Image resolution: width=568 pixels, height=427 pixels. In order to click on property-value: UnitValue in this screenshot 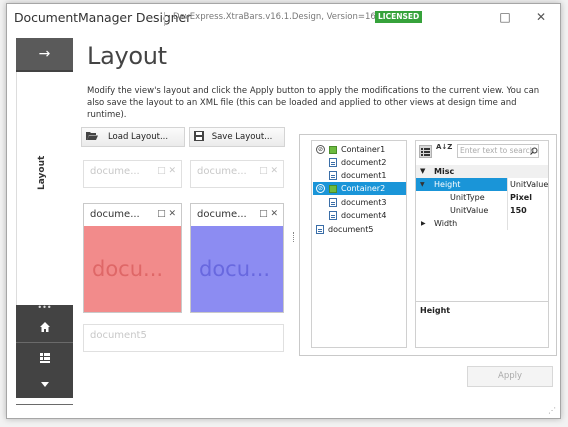, I will do `click(527, 184)`.